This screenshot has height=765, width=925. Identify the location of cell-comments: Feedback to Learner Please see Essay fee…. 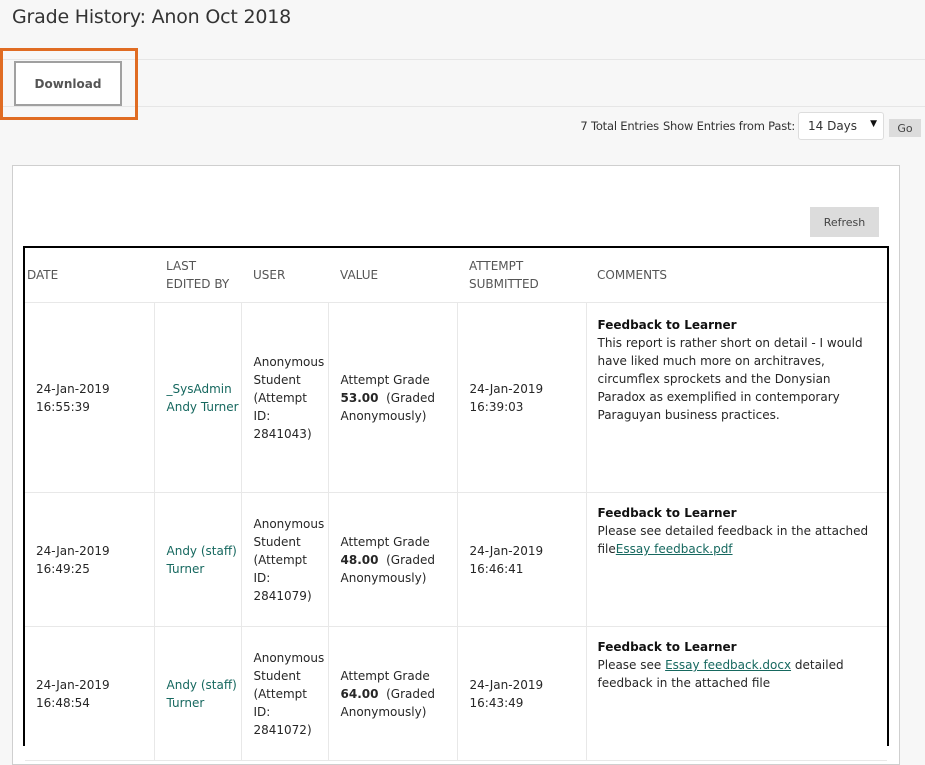
(736, 693).